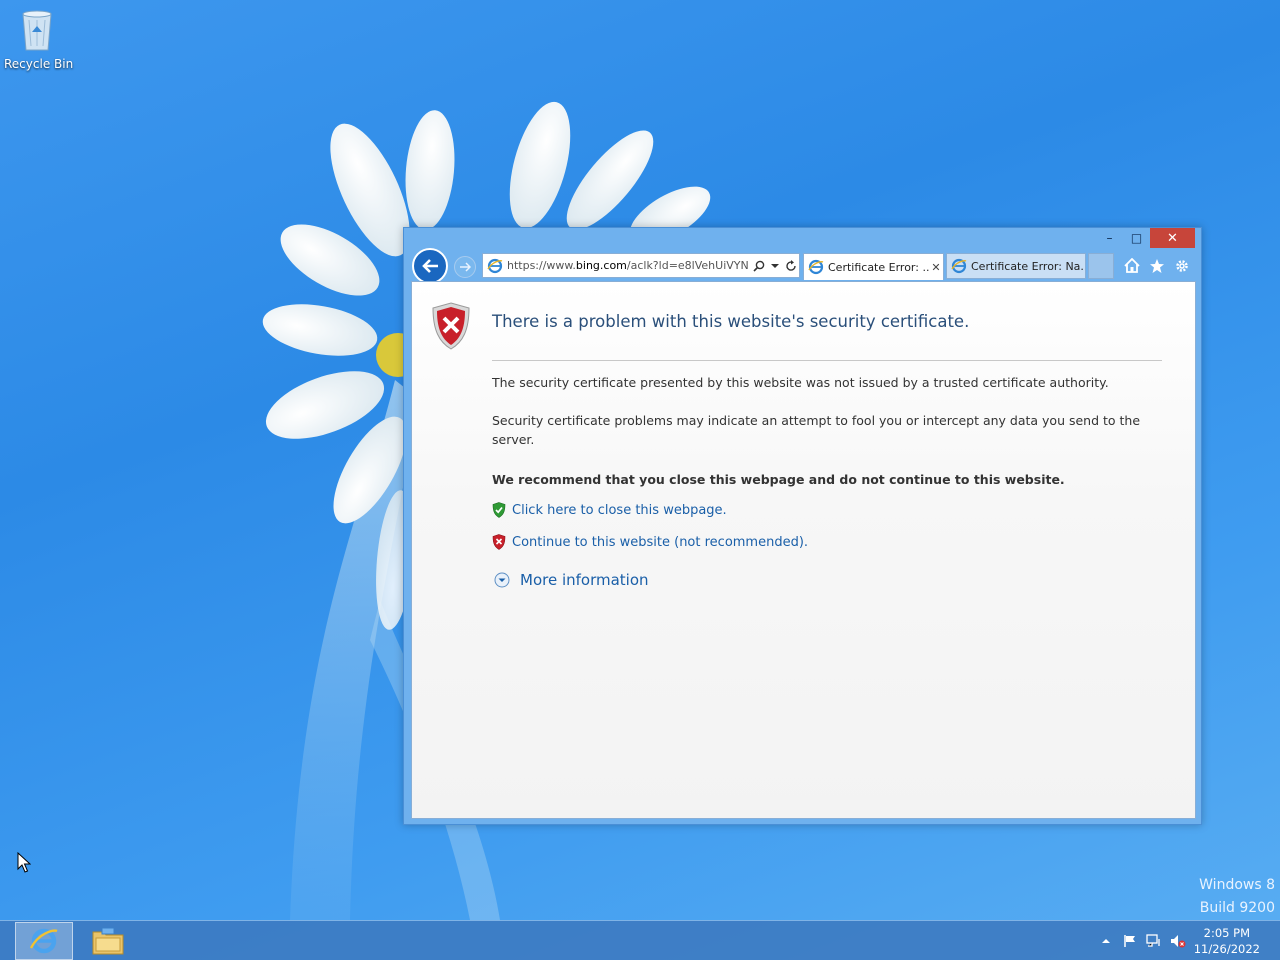 Image resolution: width=1280 pixels, height=960 pixels. Describe the element at coordinates (1237, 885) in the screenshot. I see `watermark-os-name: Windows 8` at that location.